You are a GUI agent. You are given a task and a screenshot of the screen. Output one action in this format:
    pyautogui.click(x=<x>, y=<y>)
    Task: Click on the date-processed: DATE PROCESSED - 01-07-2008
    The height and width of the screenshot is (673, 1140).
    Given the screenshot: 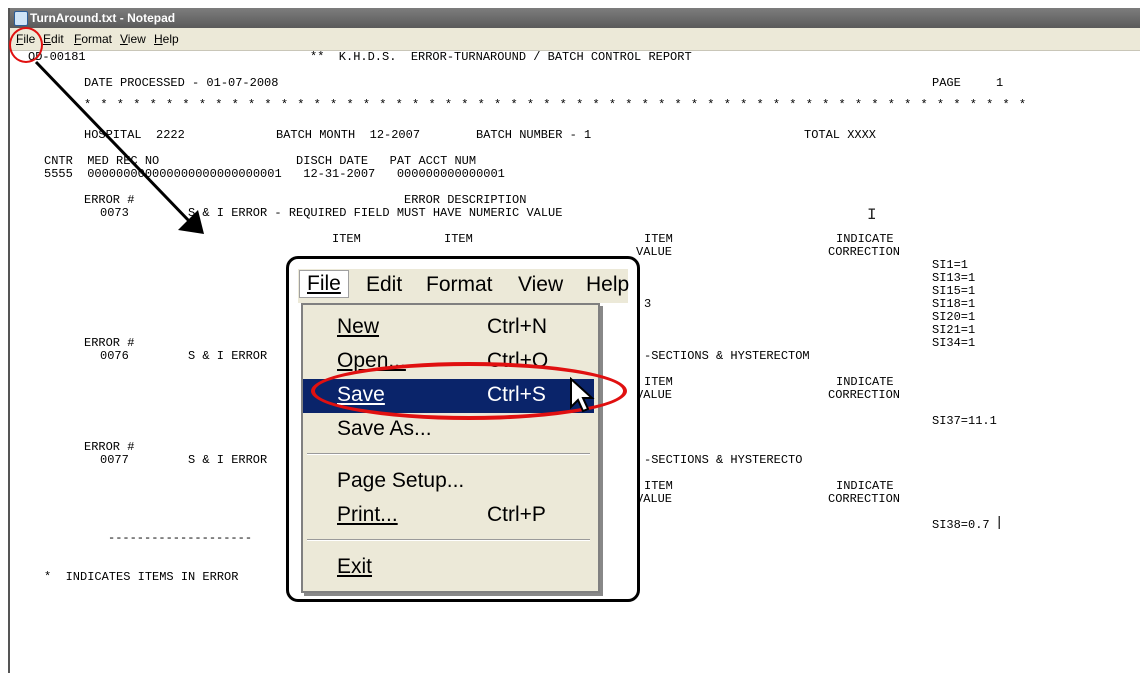 What is the action you would take?
    pyautogui.click(x=181, y=83)
    